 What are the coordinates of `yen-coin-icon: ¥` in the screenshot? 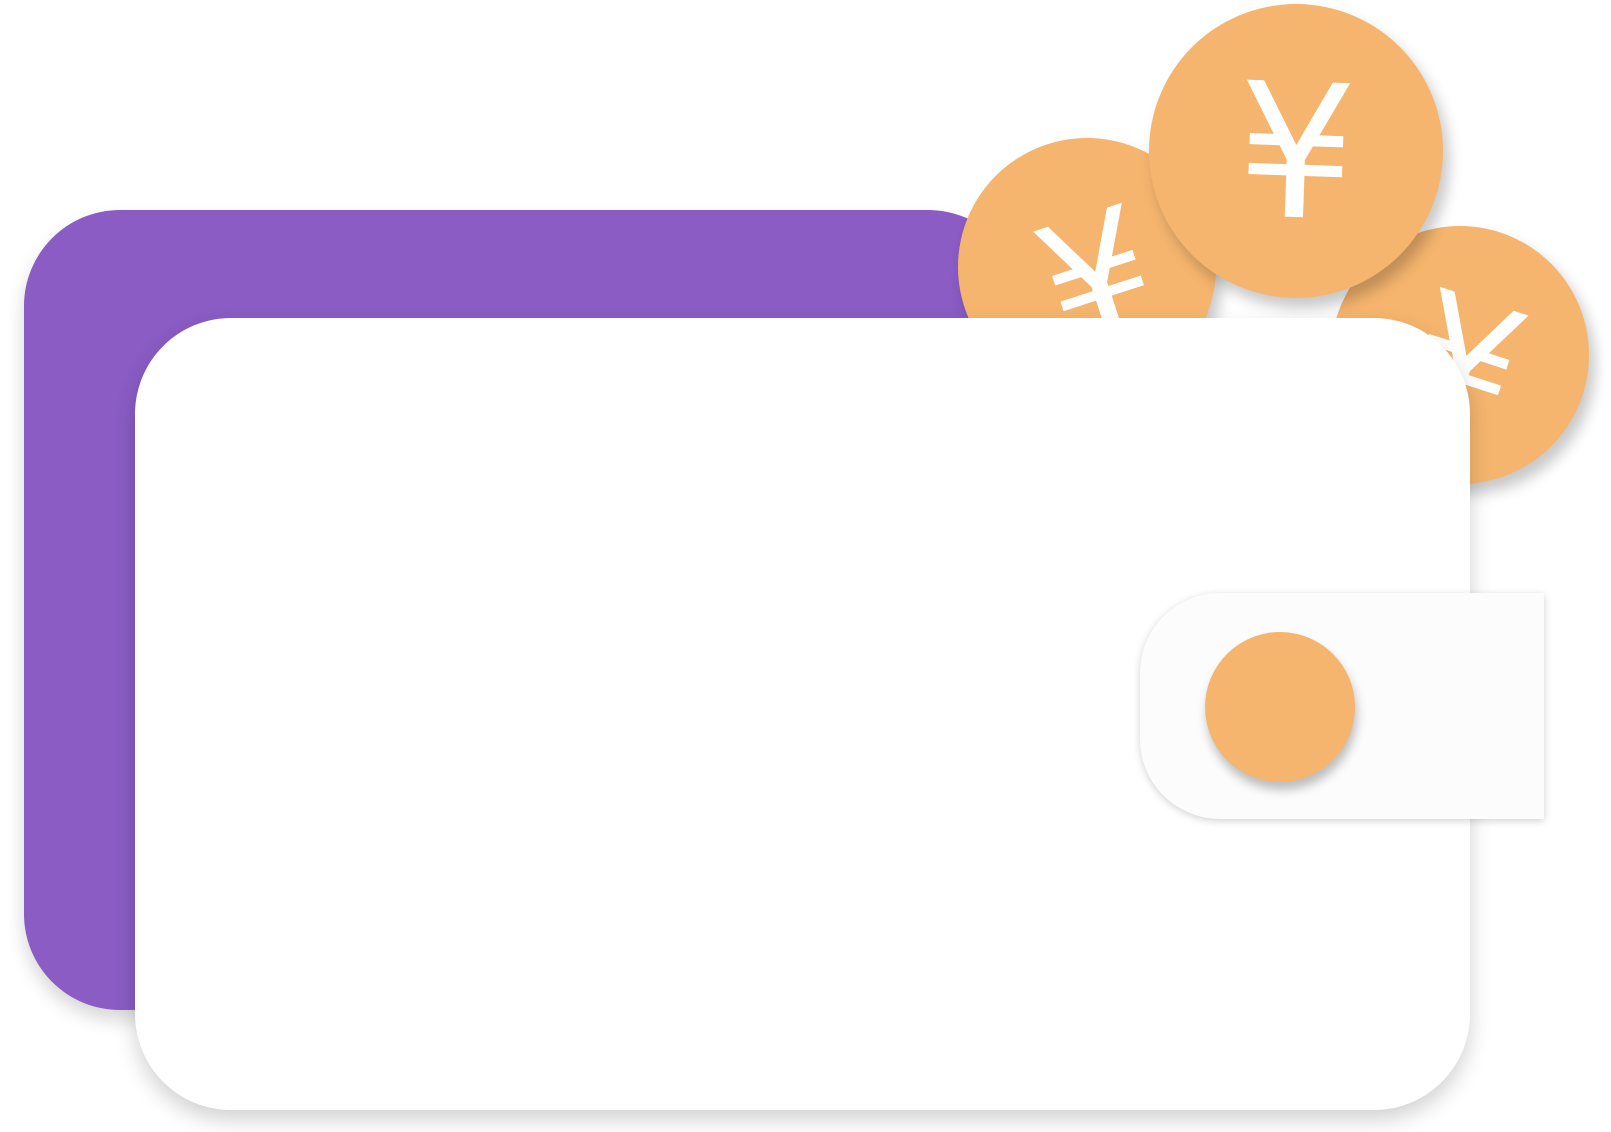 It's located at (1296, 151).